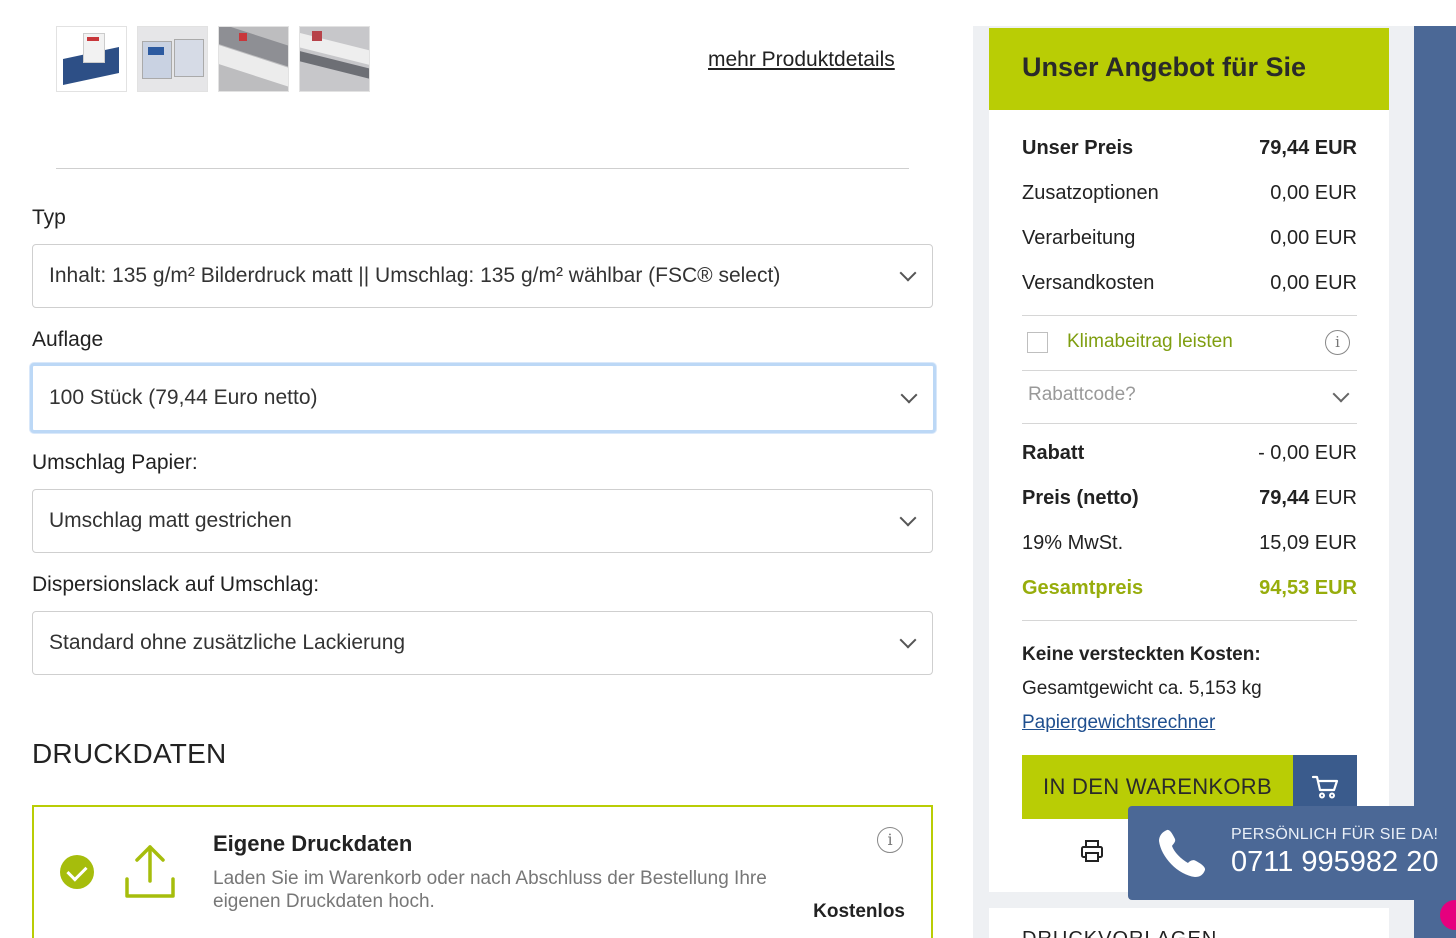 This screenshot has height=938, width=1456. I want to click on price-row-label: Unser Preis, so click(1078, 148).